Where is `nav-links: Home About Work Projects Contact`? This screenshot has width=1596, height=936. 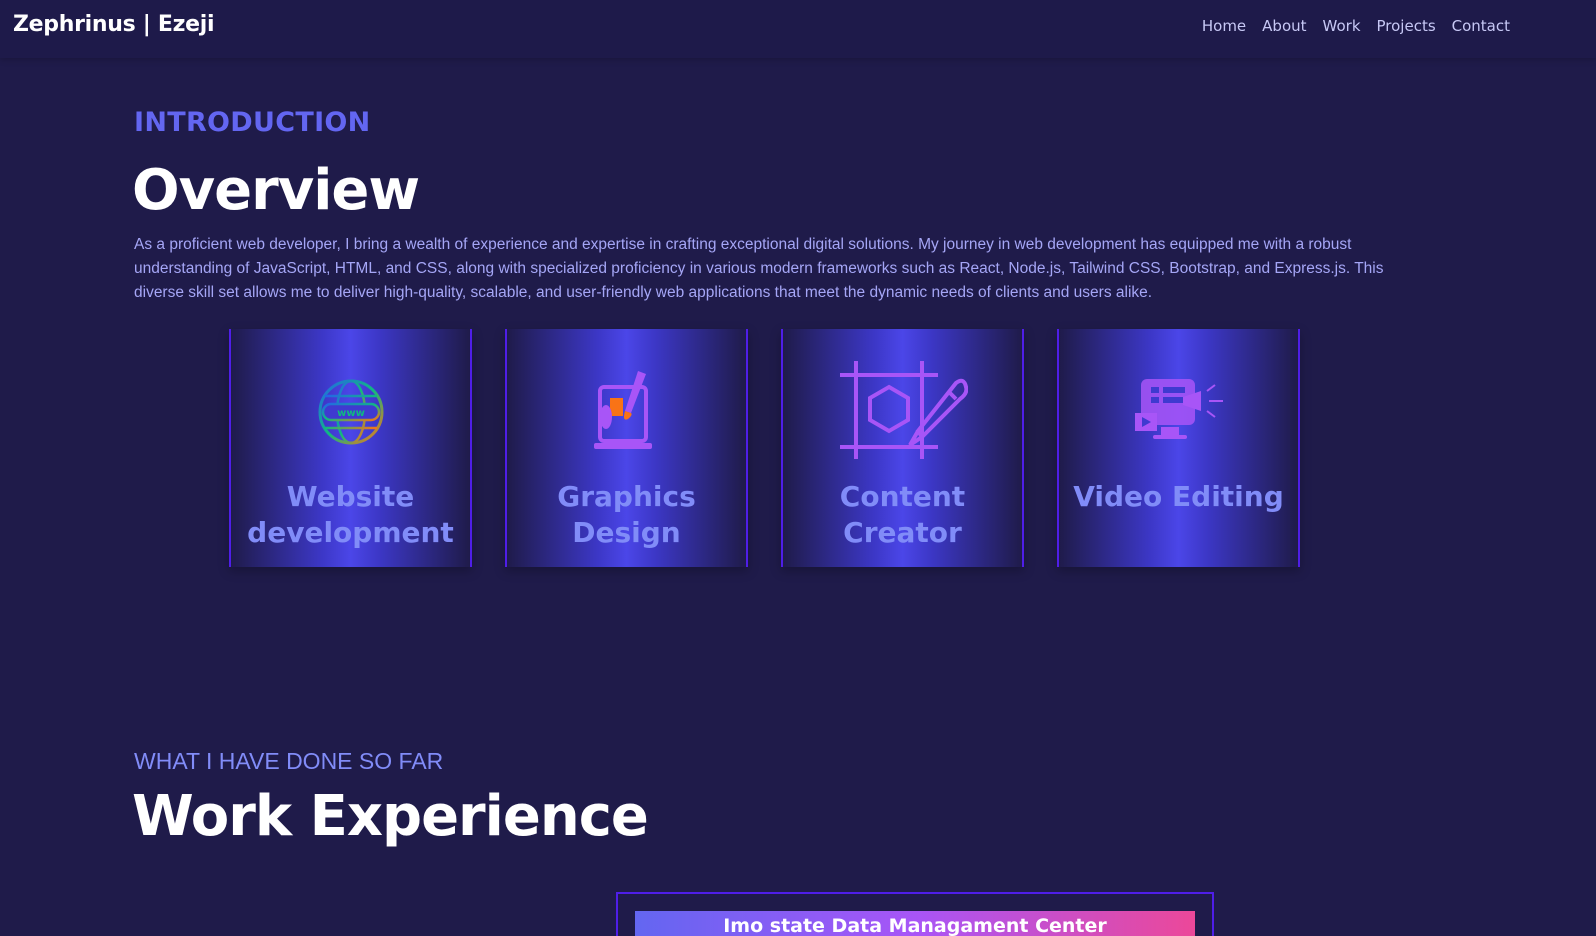 nav-links: Home About Work Projects Contact is located at coordinates (1356, 26).